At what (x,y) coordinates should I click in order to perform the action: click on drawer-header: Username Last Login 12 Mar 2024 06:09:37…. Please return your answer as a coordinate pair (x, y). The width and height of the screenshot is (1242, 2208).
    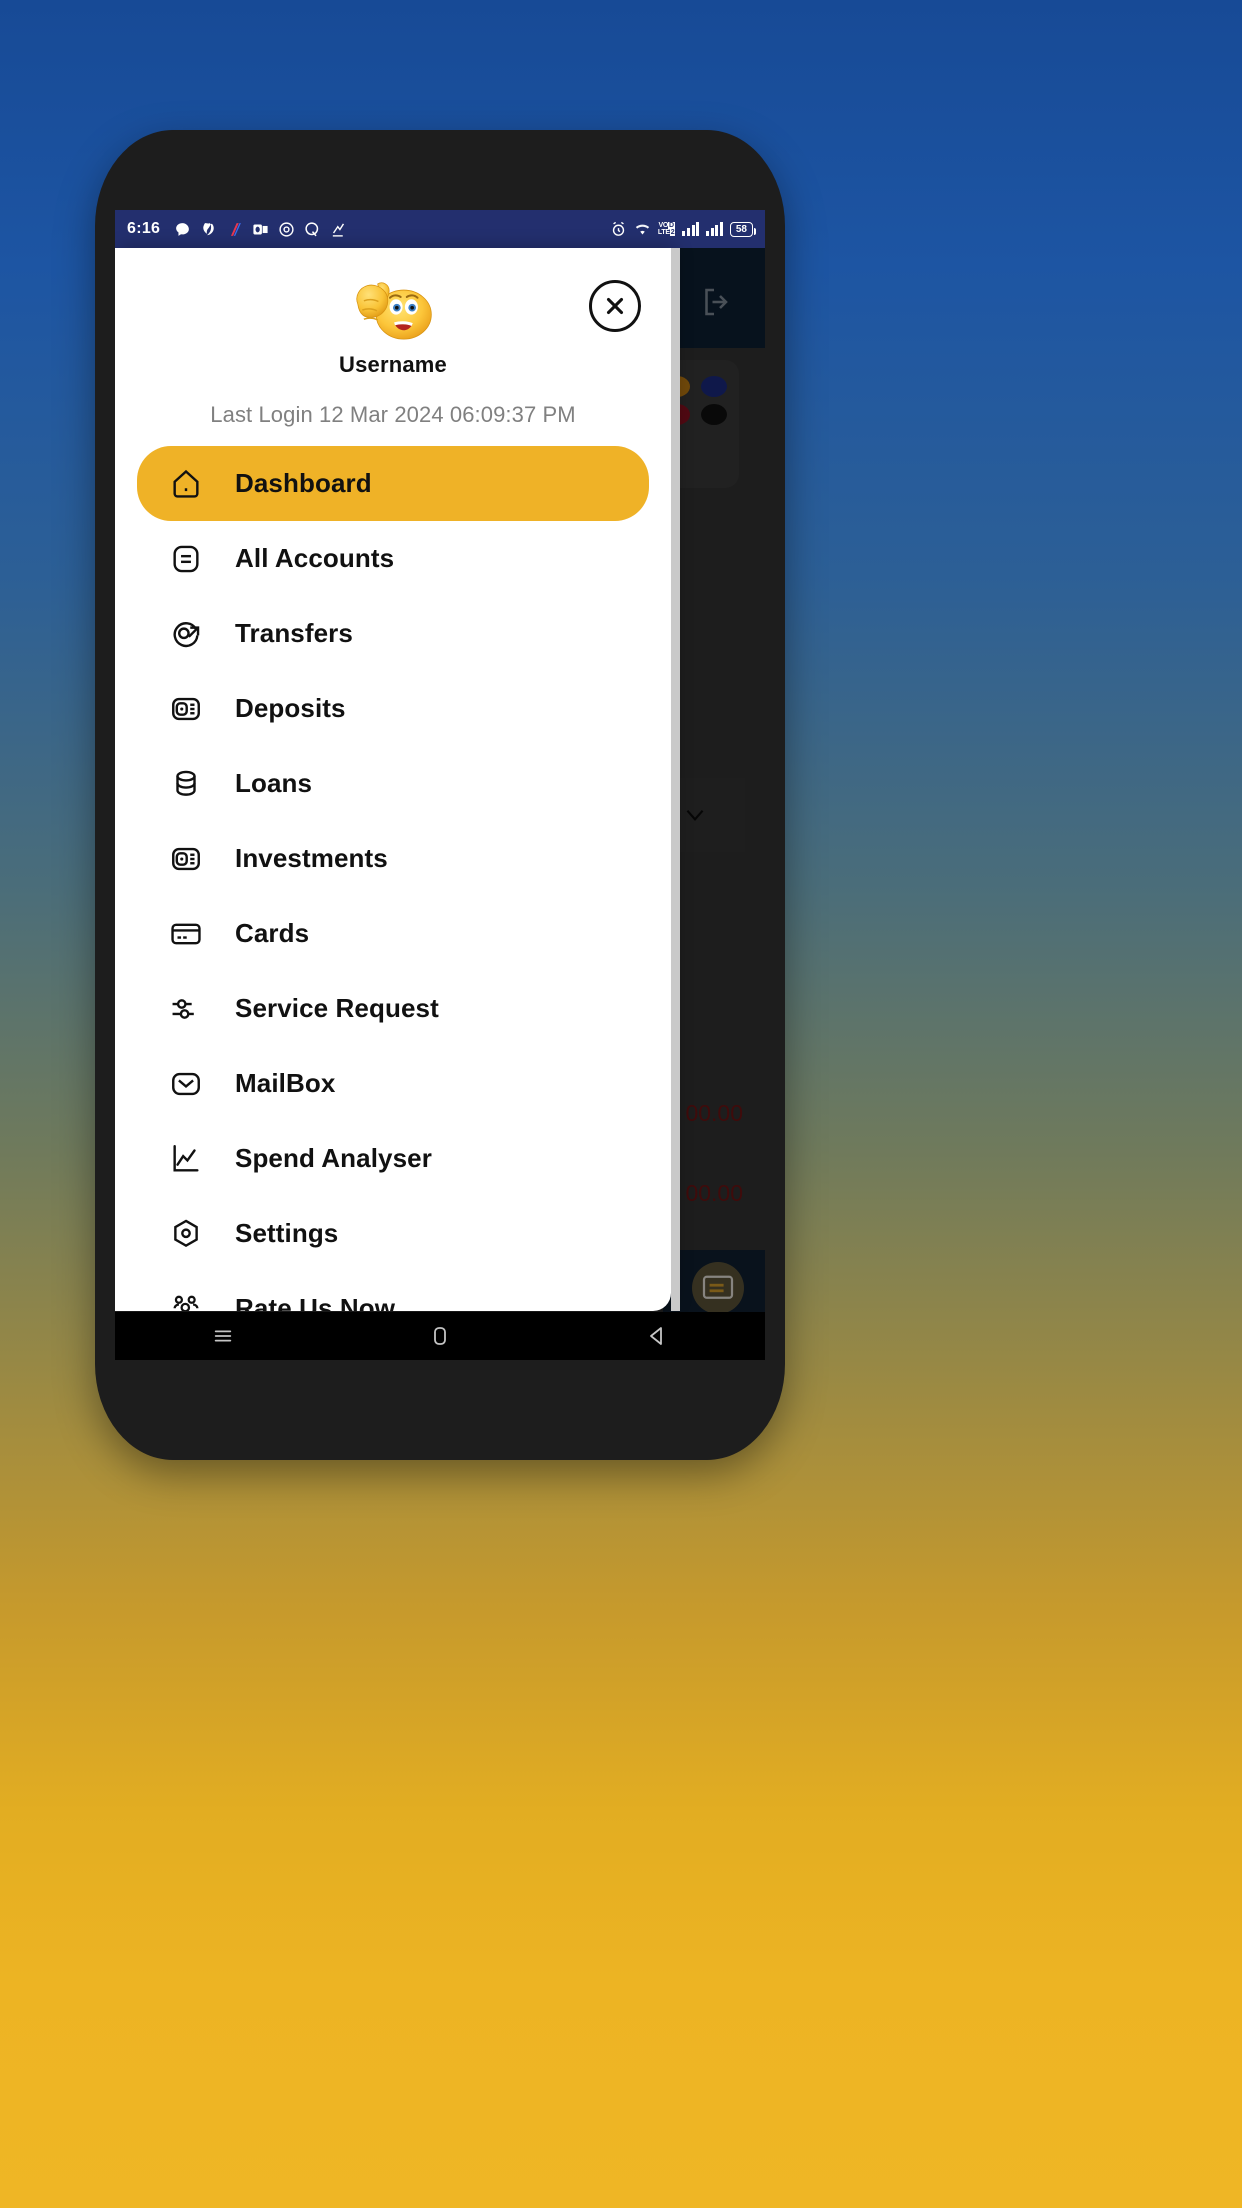
    Looking at the image, I should click on (393, 338).